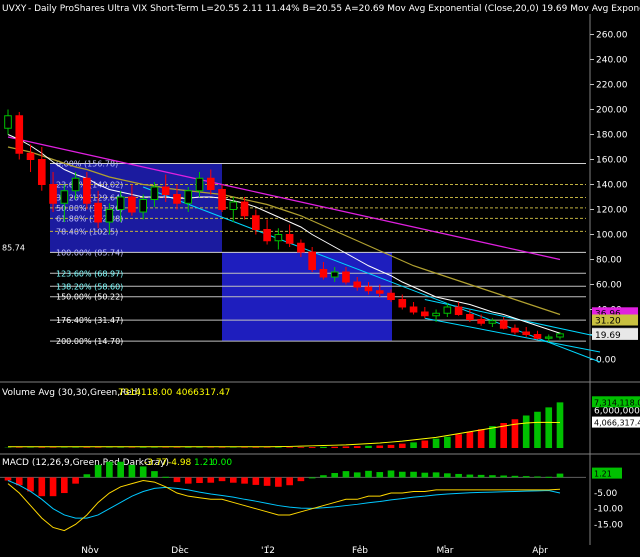  I want to click on price-tick-label: 0.00, so click(606, 361).